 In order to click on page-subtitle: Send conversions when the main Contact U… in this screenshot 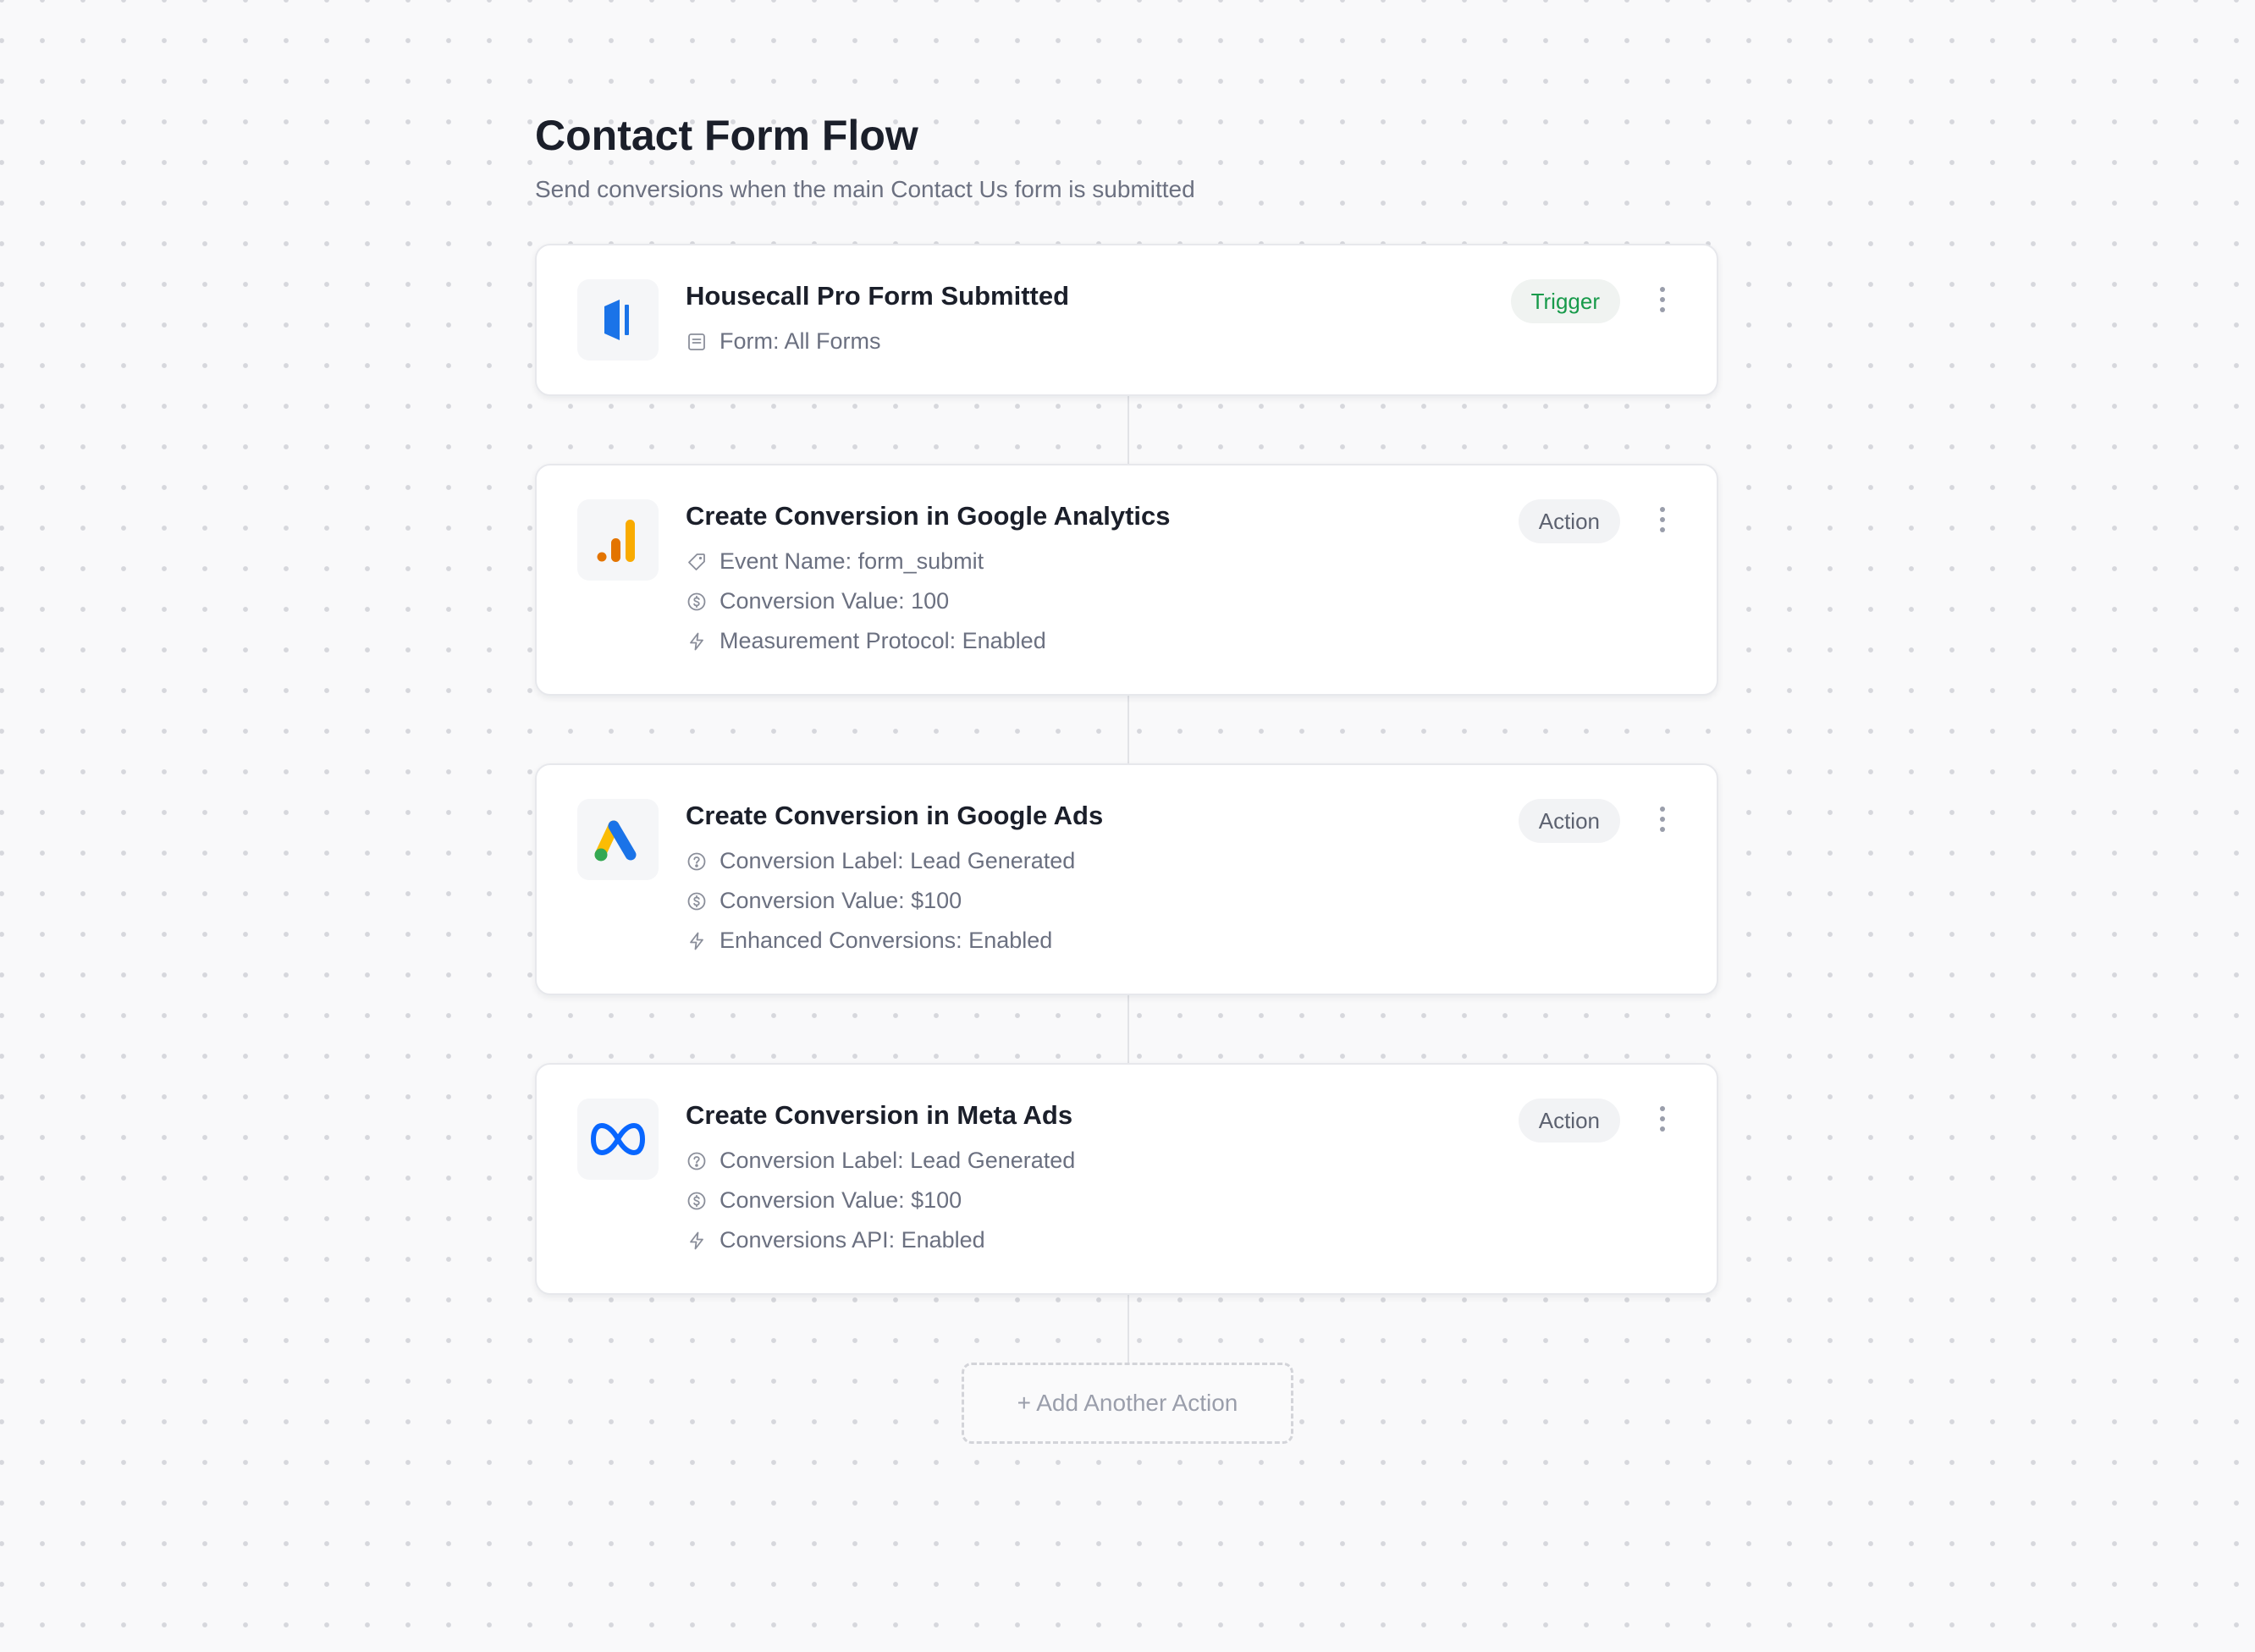, I will do `click(865, 189)`.